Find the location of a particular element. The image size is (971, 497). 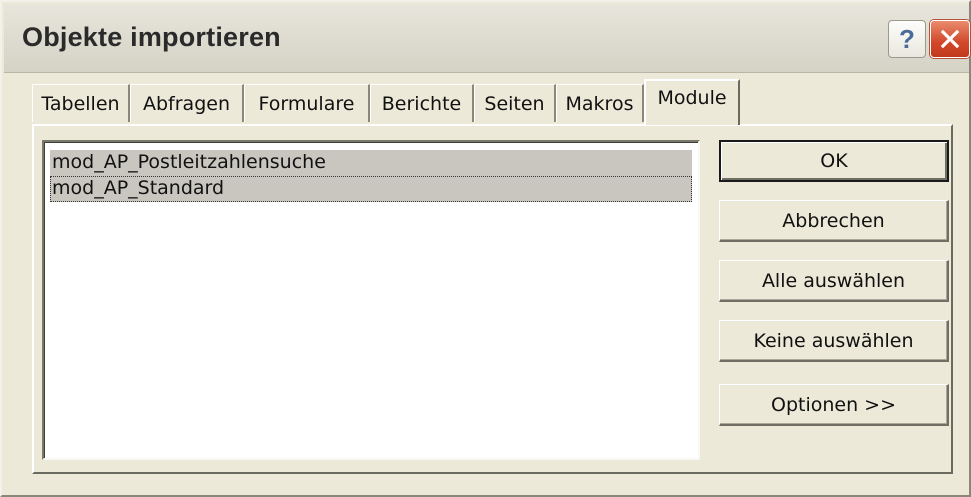

close-button is located at coordinates (950, 39).